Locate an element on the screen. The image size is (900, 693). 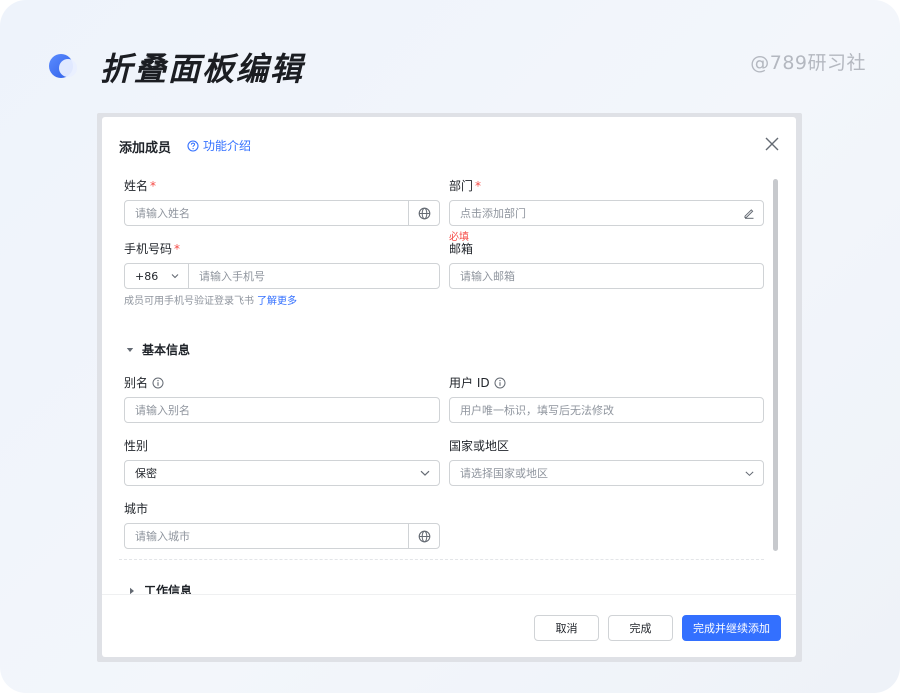
department-edit-button is located at coordinates (749, 213).